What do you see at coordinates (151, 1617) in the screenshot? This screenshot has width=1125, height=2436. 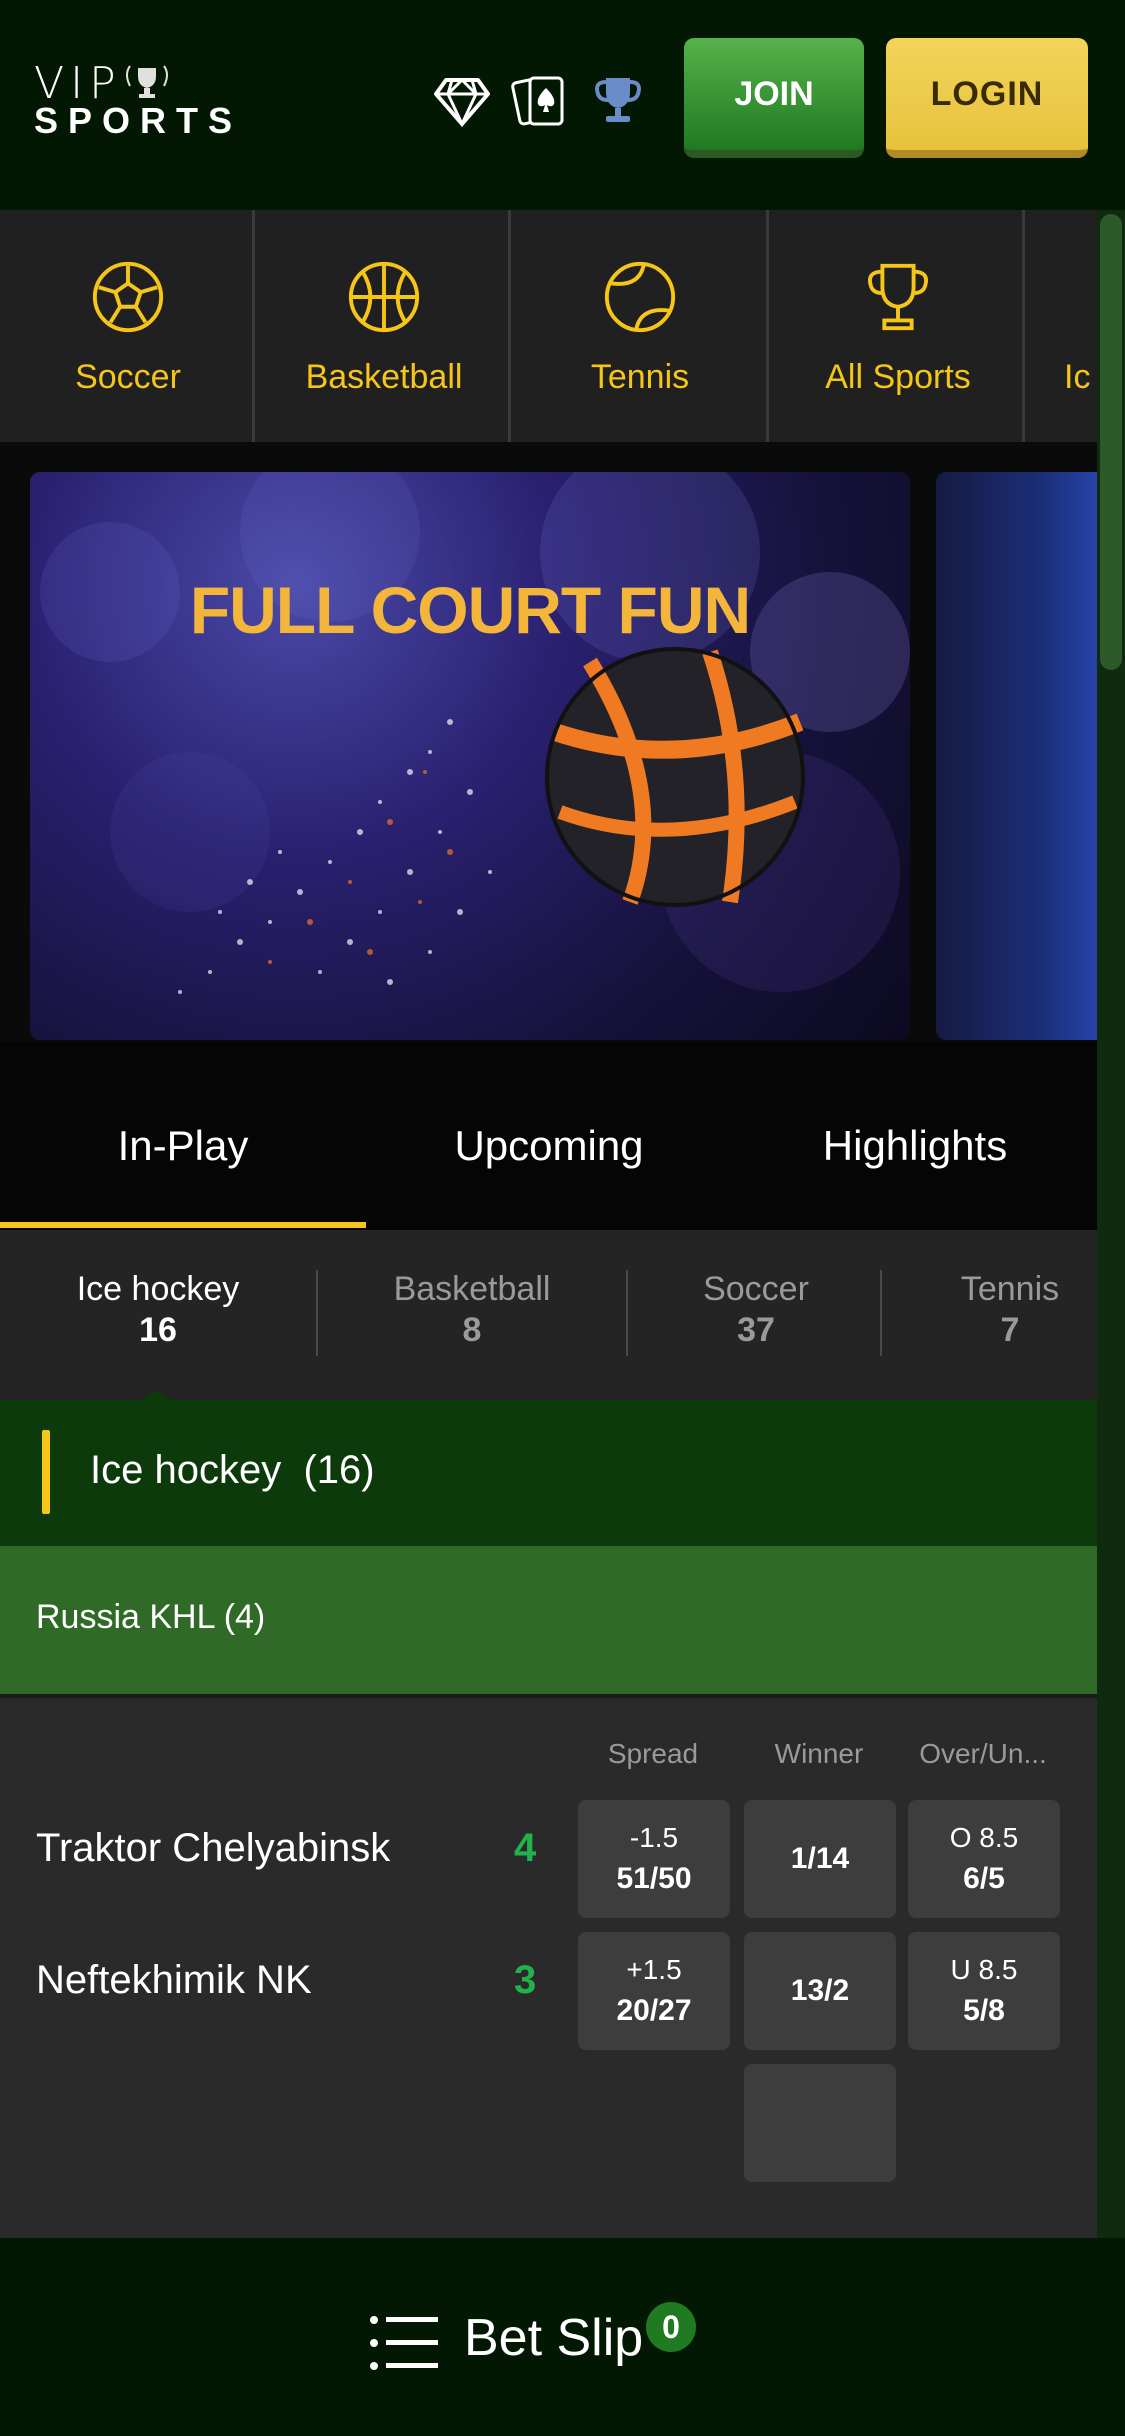 I see `league-title: Russia KHL (4)` at bounding box center [151, 1617].